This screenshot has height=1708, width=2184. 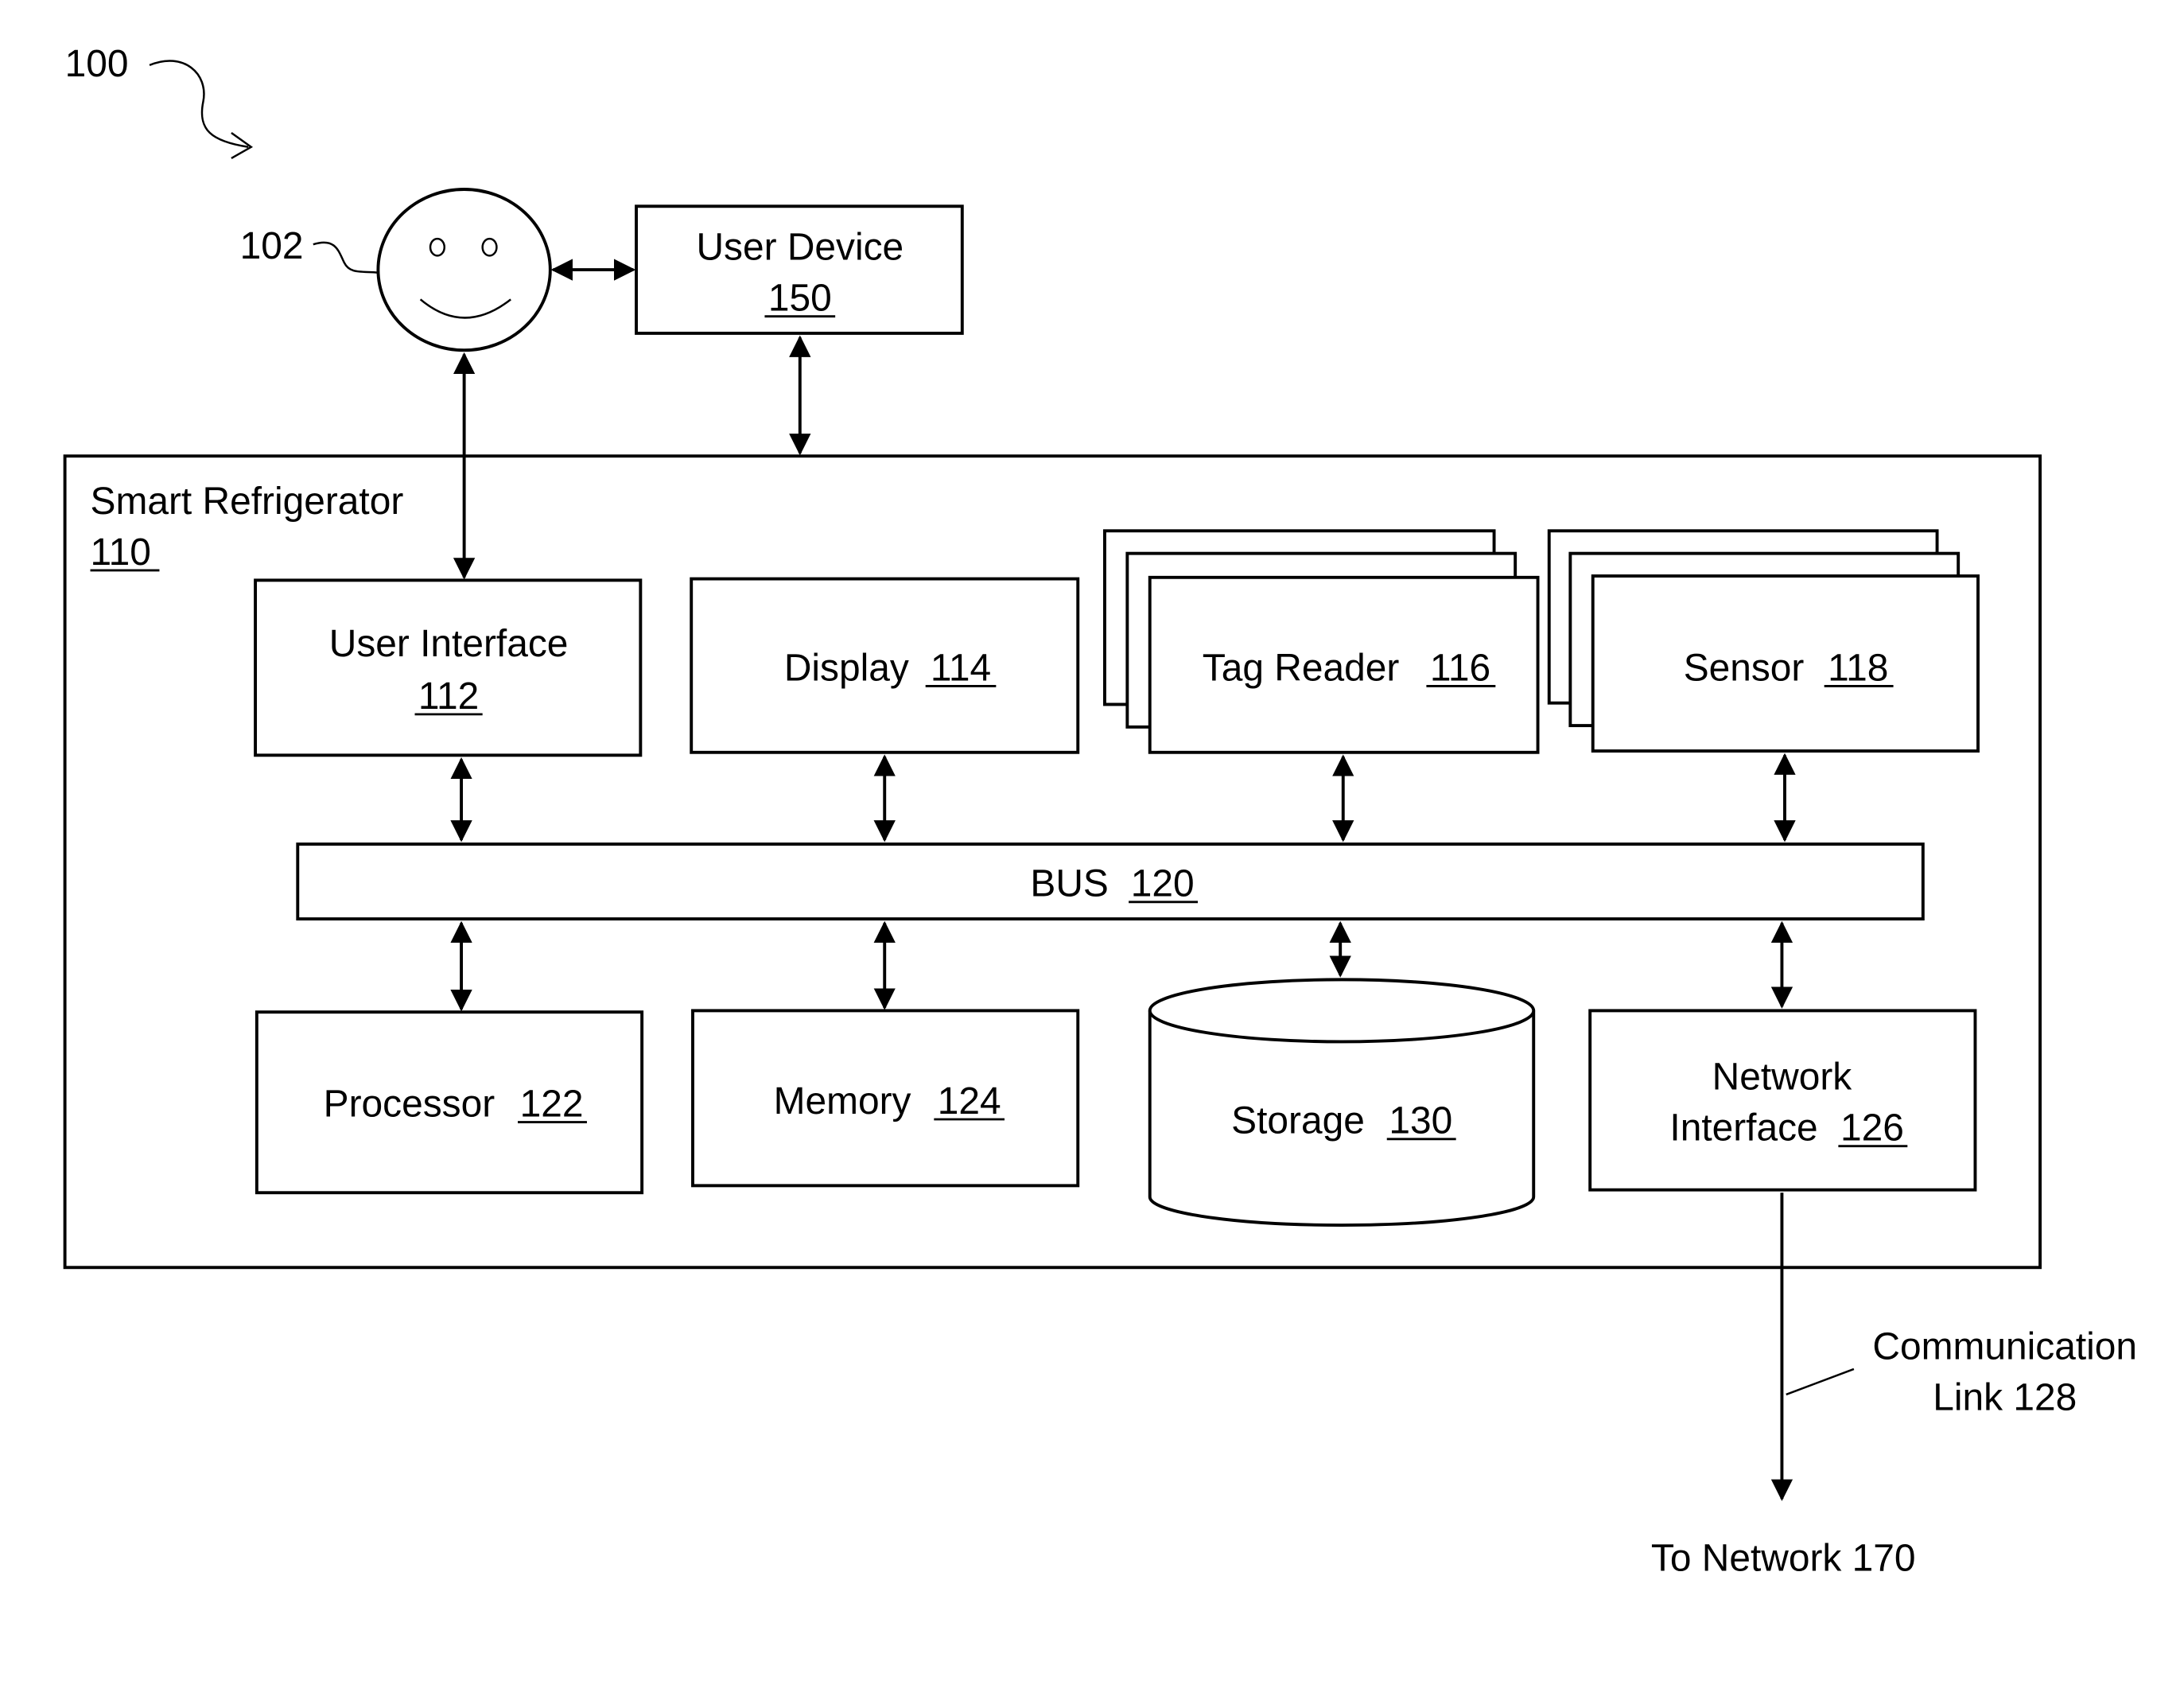 I want to click on memory-ref: 124, so click(x=969, y=1101).